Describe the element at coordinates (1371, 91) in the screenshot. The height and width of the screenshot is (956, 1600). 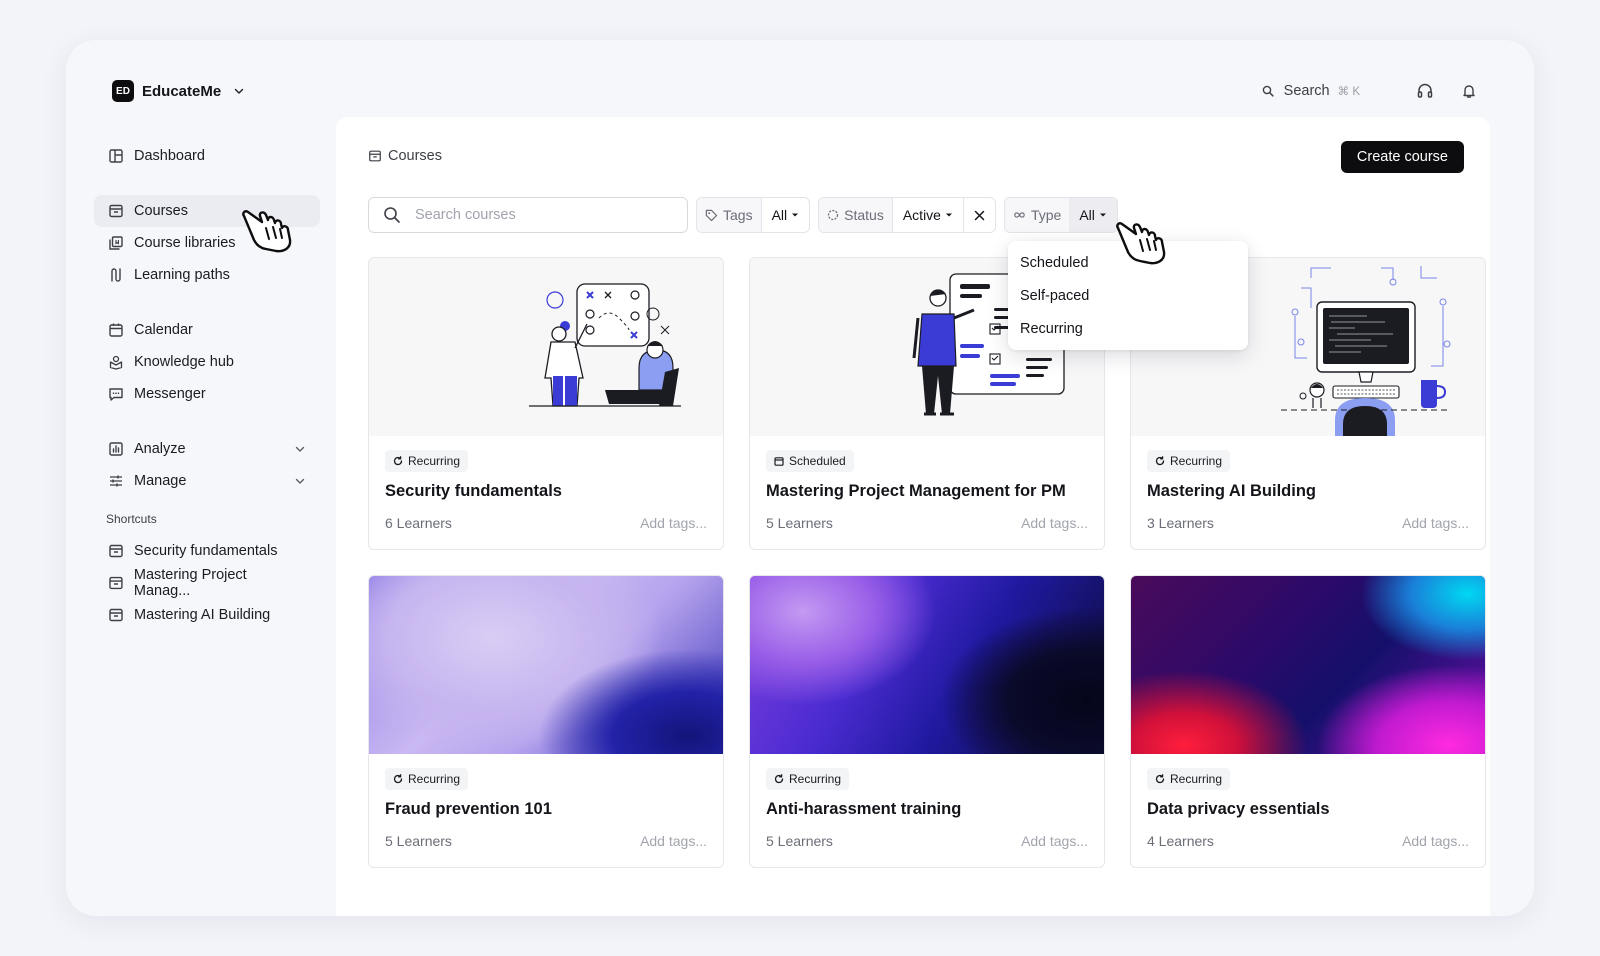
I see `topbar-actions: Search ⌘ K` at that location.